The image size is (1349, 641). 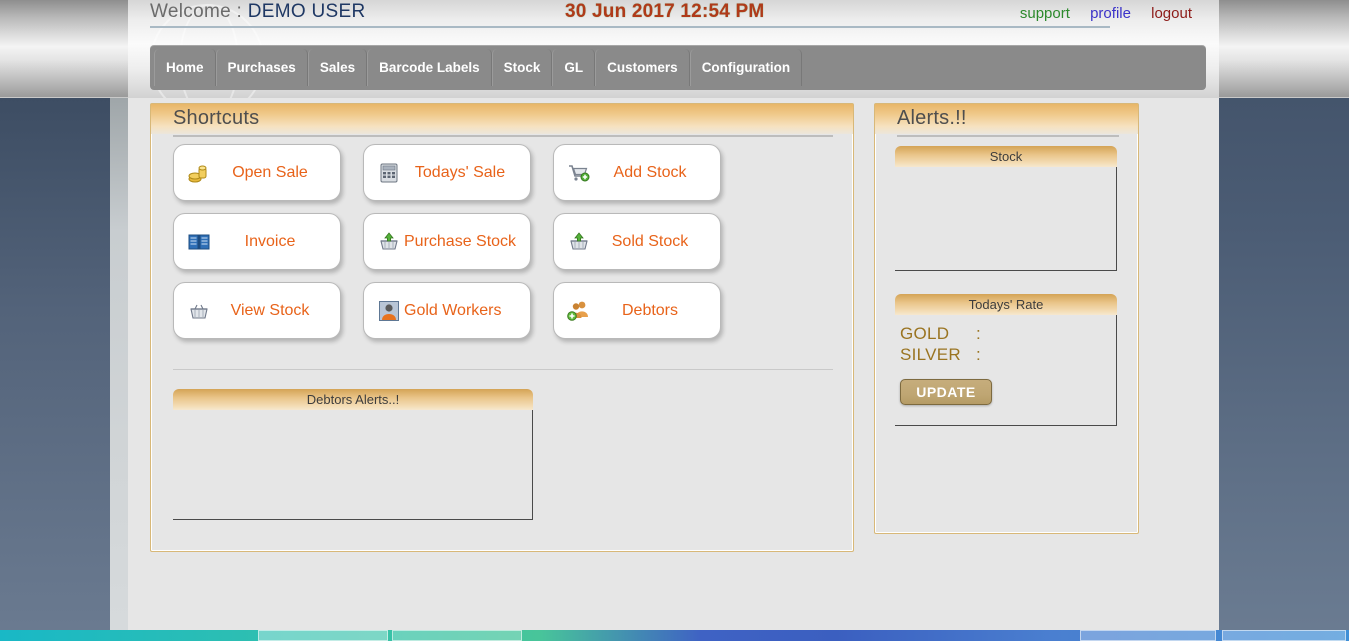 I want to click on shortcut-label: Open Sale, so click(x=270, y=172).